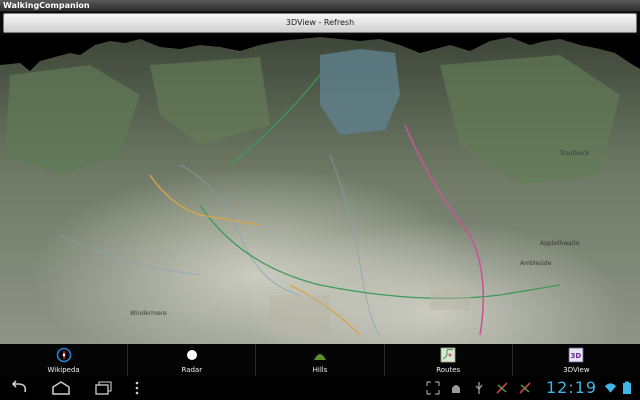  Describe the element at coordinates (46, 5) in the screenshot. I see `app-title: WalkingCompanion` at that location.